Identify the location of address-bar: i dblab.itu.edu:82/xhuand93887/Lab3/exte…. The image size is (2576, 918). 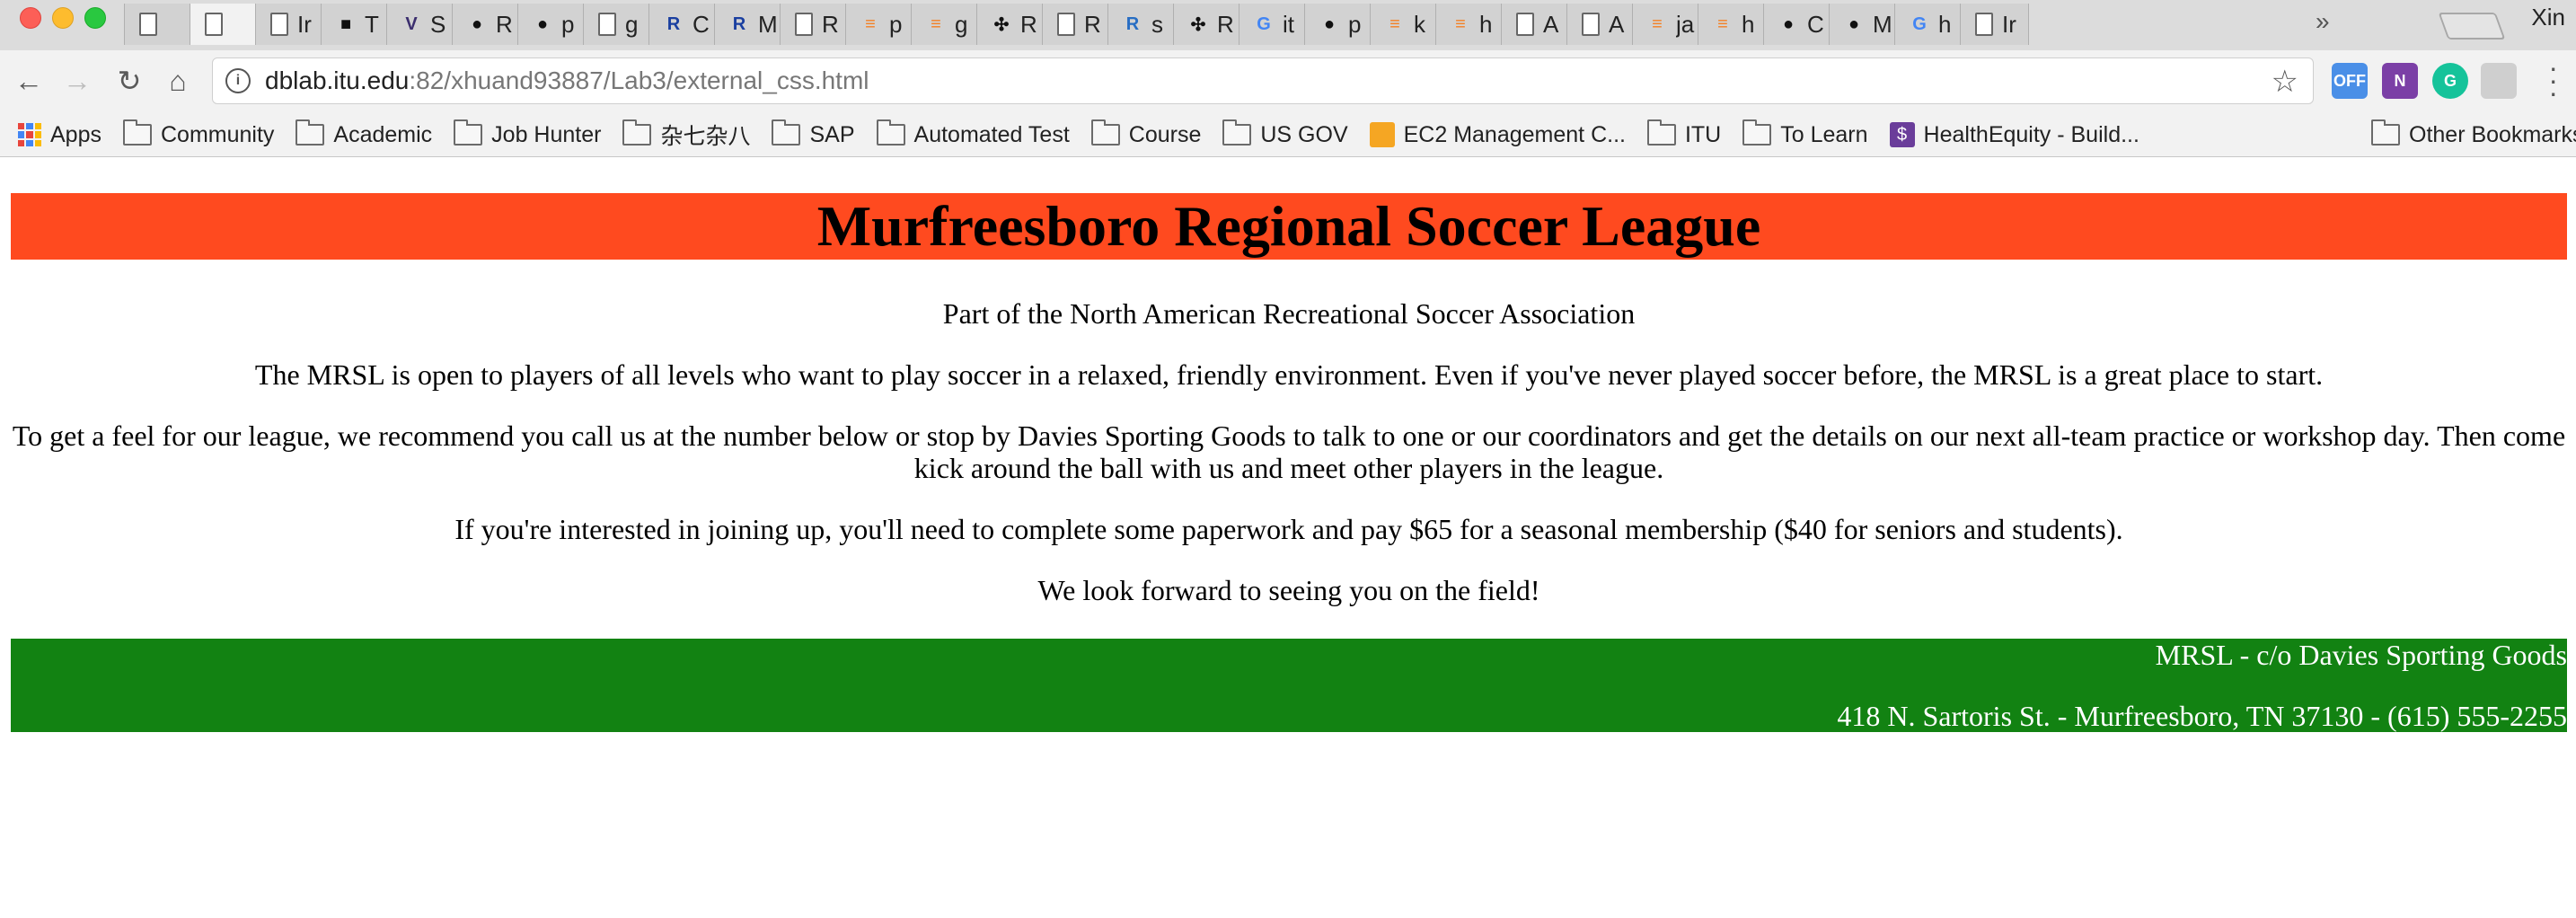
(1263, 80).